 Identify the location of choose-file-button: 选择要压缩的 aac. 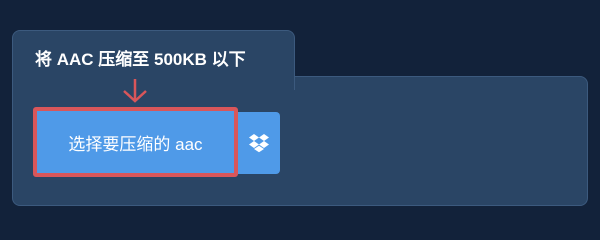
(135, 142).